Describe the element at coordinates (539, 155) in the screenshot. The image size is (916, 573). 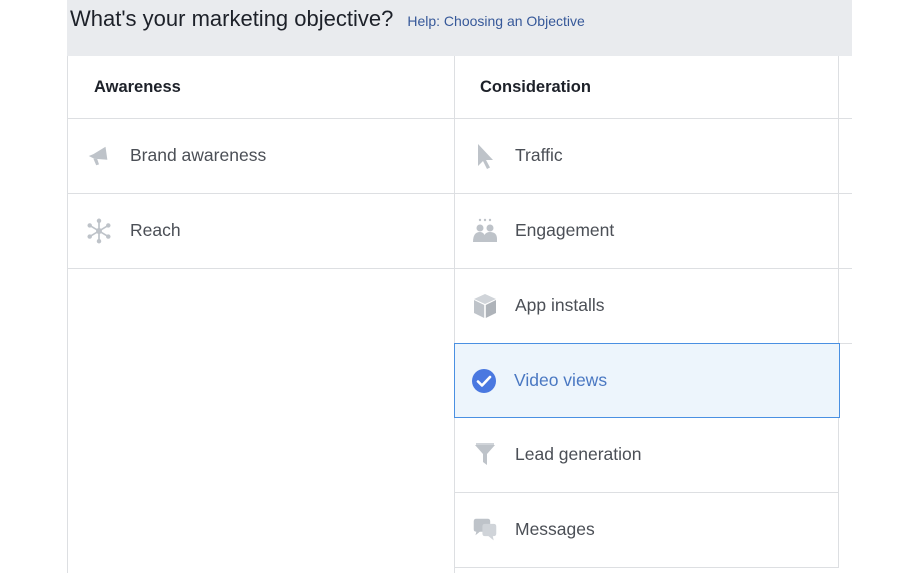
I see `objective-label: Traffic` at that location.